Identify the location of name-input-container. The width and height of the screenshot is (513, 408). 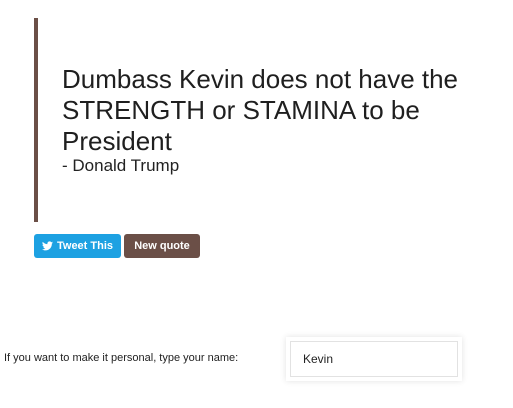
(374, 359).